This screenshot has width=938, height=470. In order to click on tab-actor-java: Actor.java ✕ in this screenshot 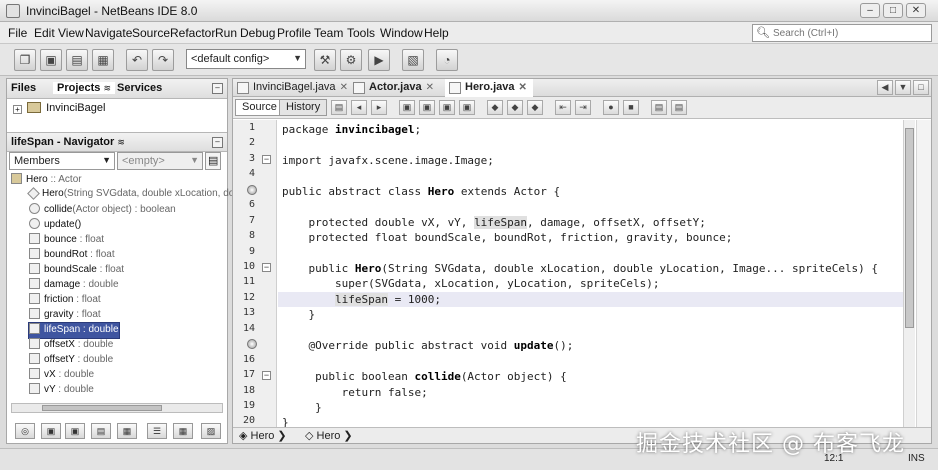, I will do `click(394, 88)`.